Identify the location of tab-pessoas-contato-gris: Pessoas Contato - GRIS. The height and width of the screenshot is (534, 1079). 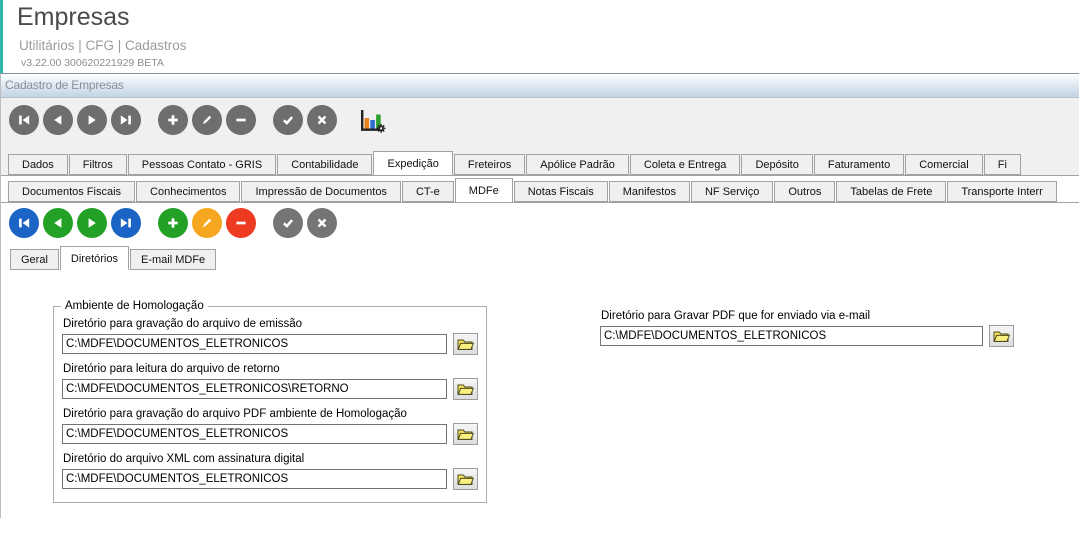
(202, 164).